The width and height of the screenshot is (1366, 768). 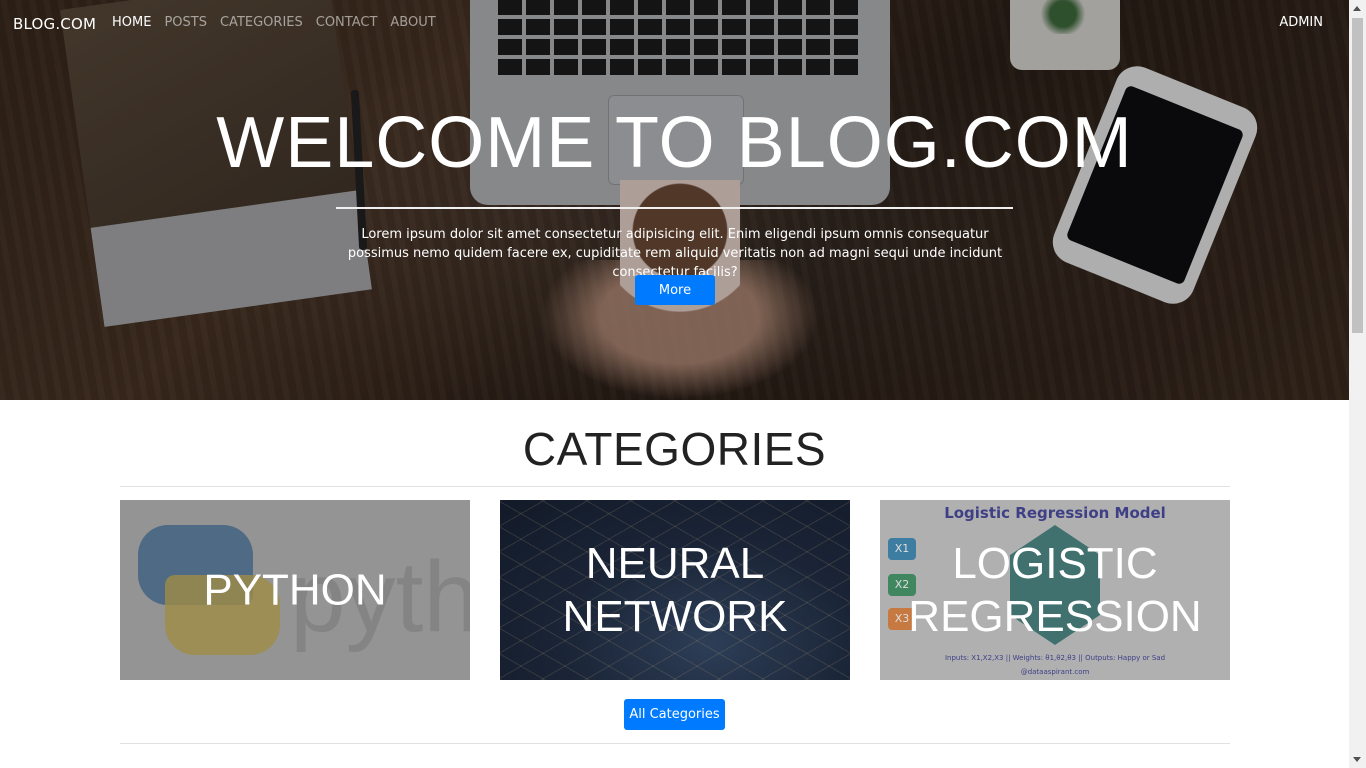 I want to click on category-card-python: pyth PYTHON, so click(x=295, y=590).